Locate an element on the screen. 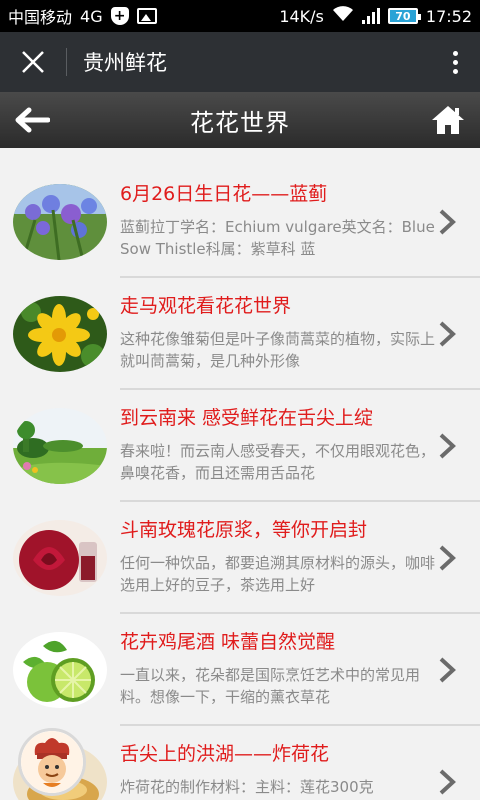 The width and height of the screenshot is (480, 800). close-button is located at coordinates (33, 62).